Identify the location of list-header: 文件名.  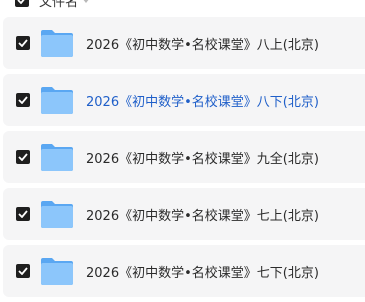
(45, 5).